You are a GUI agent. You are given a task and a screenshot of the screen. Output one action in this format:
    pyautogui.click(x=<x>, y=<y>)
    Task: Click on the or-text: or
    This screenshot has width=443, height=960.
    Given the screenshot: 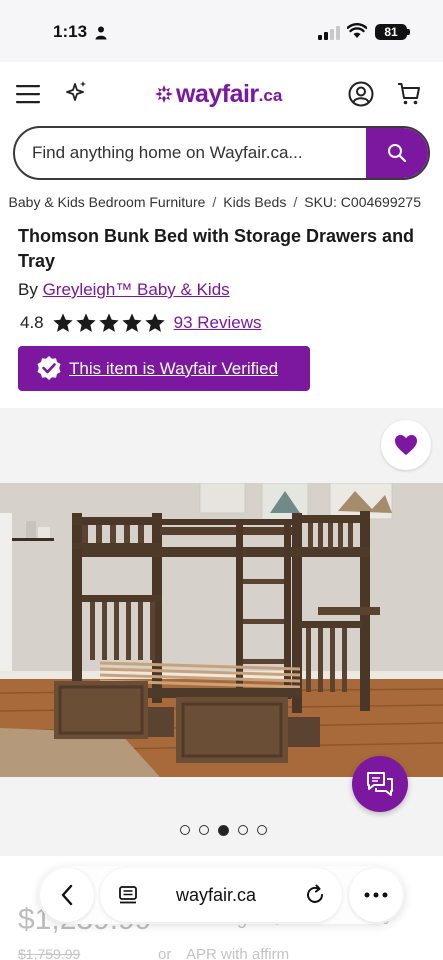 What is the action you would take?
    pyautogui.click(x=165, y=953)
    